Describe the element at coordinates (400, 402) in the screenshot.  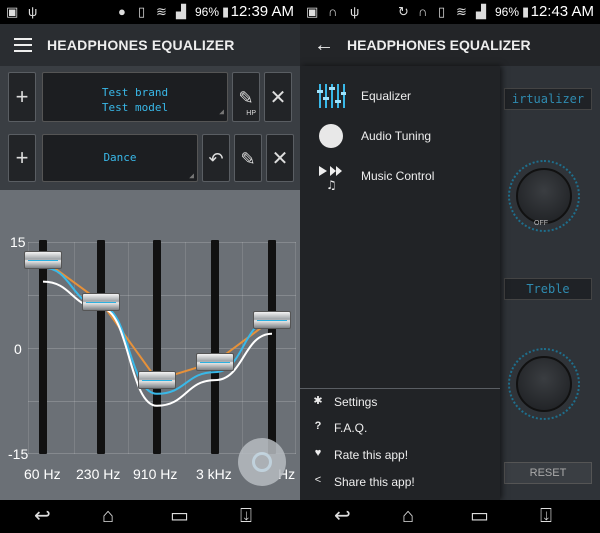
I see `drawer-item-settings: ✱ Settings` at that location.